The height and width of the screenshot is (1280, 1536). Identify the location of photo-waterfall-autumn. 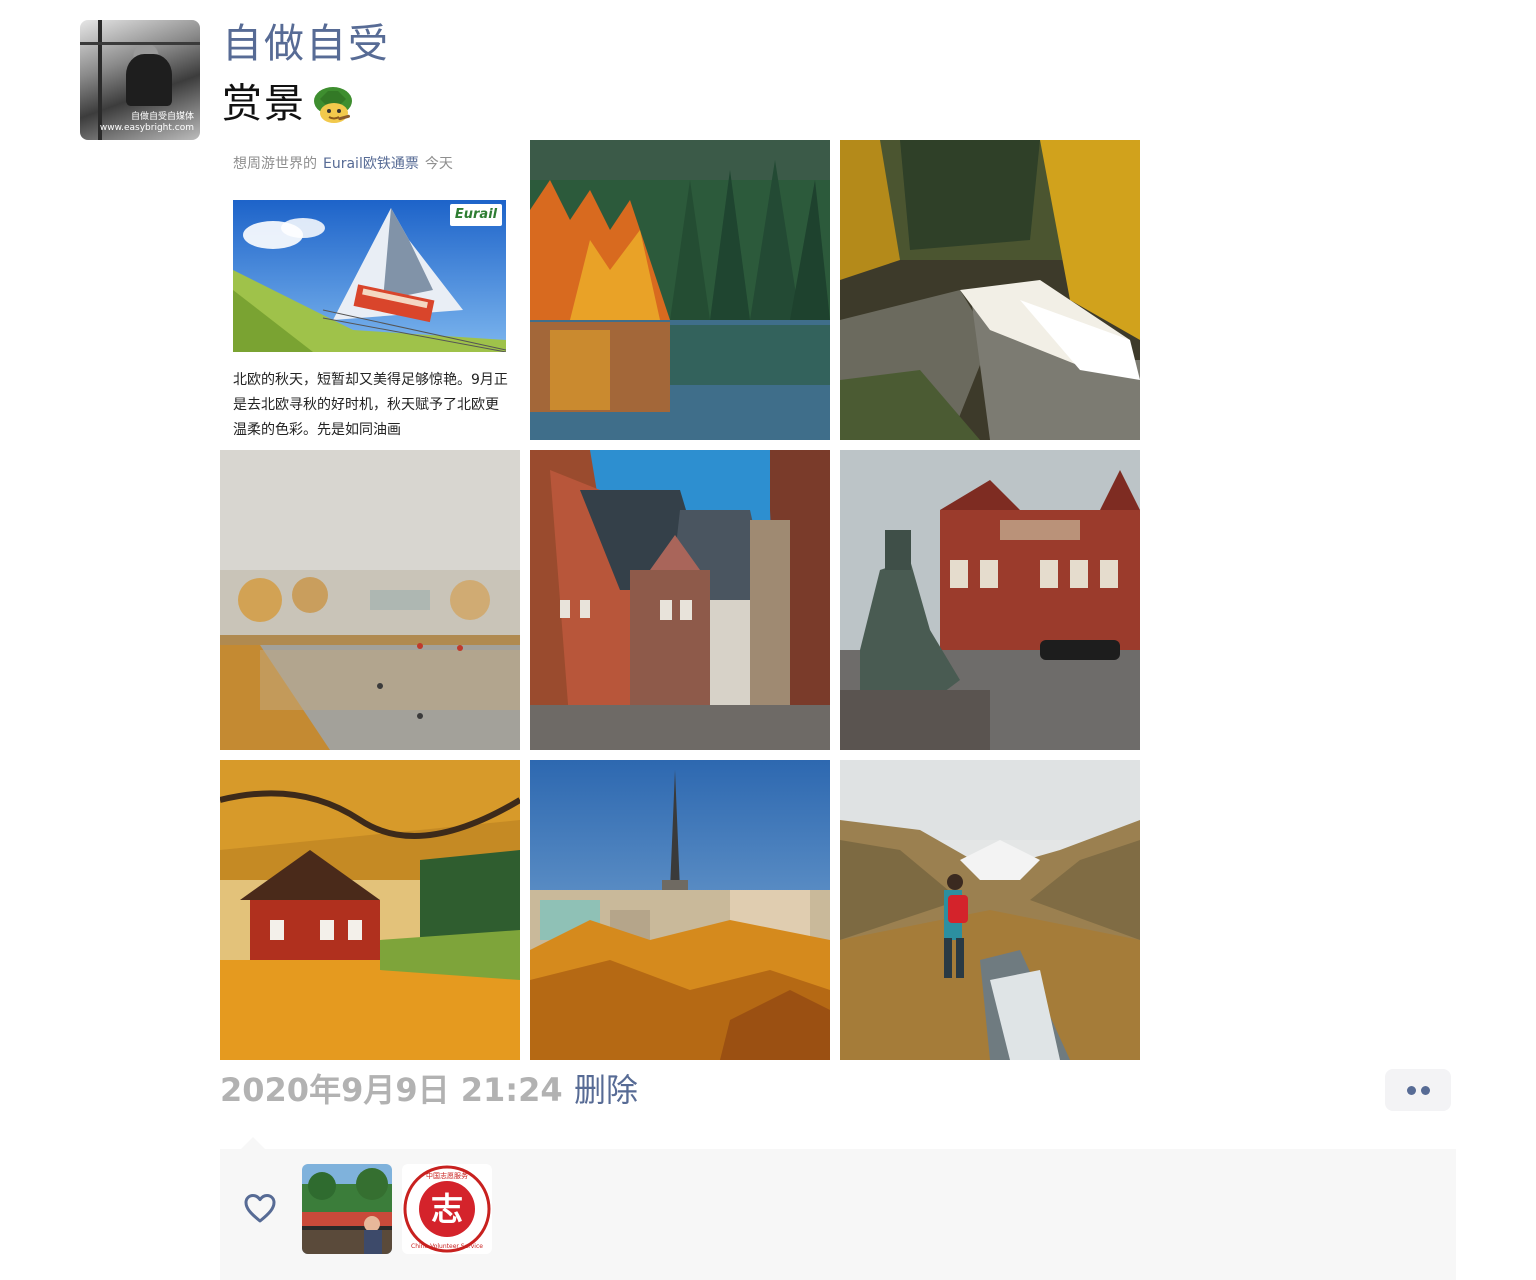
(990, 290).